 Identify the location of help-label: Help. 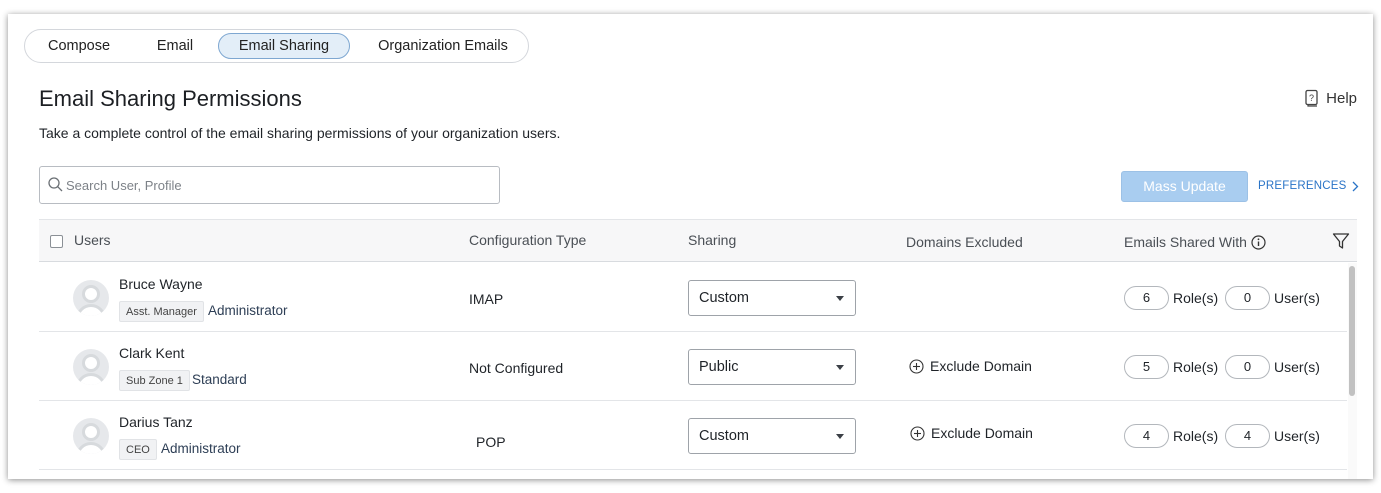
(1341, 98).